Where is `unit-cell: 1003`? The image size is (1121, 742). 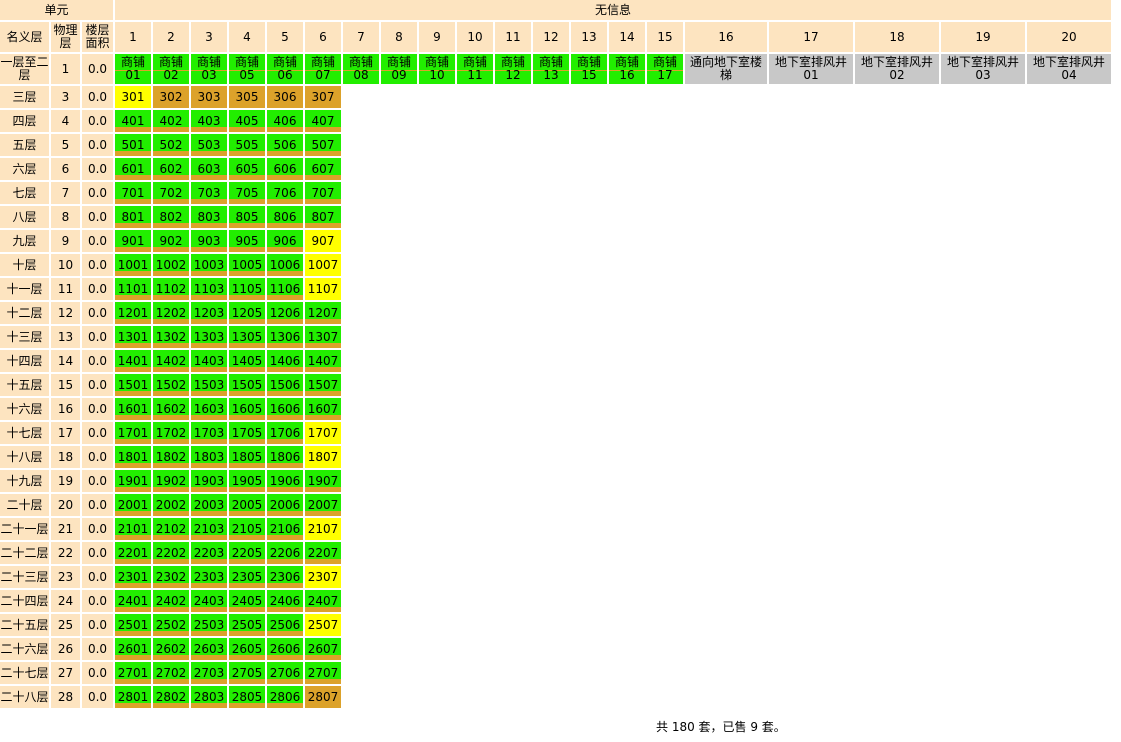 unit-cell: 1003 is located at coordinates (209, 265).